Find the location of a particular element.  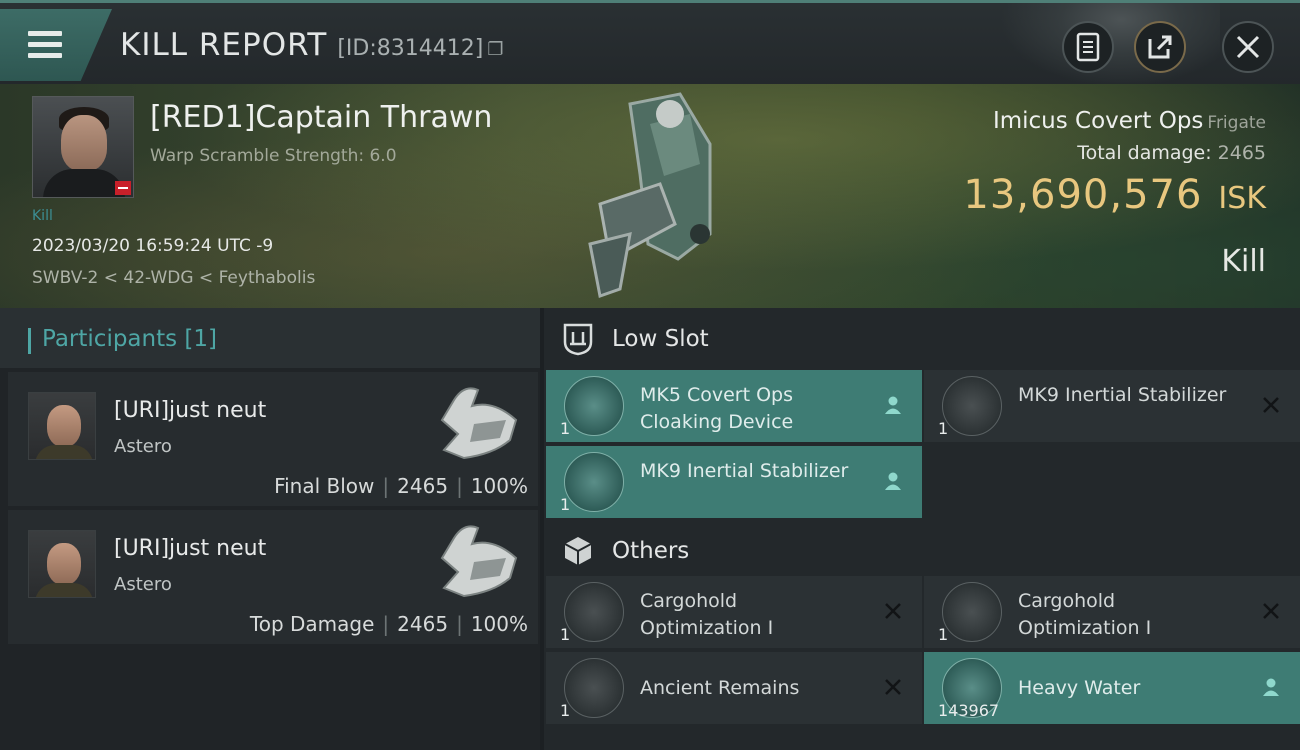

document-button is located at coordinates (1088, 47).